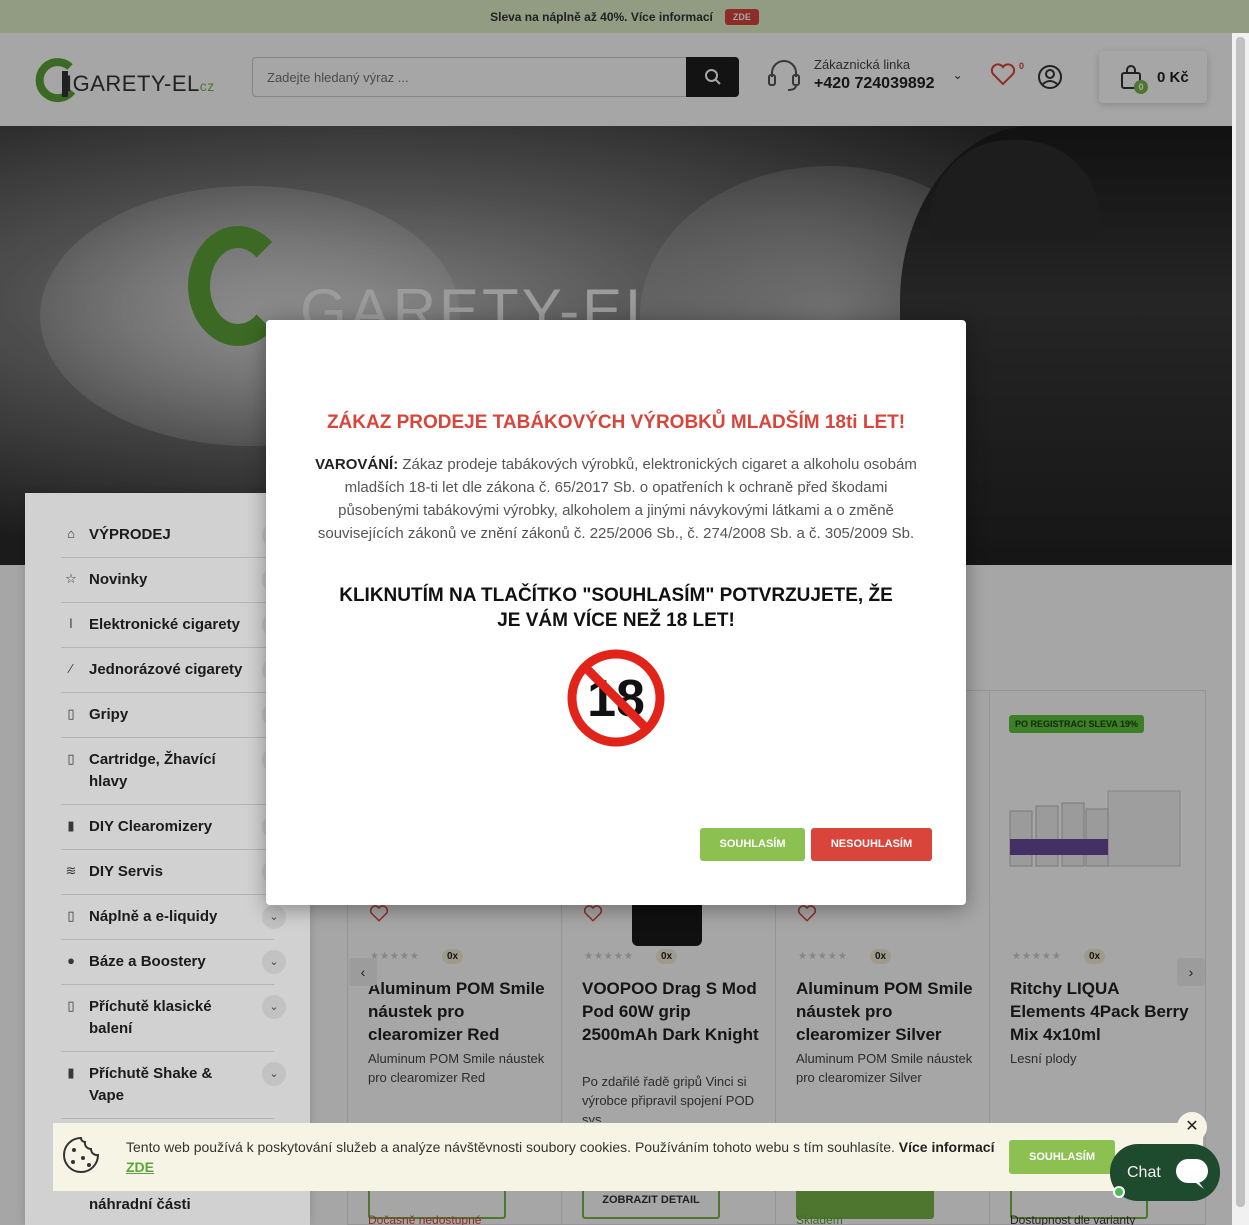  Describe the element at coordinates (71, 1072) in the screenshot. I see `shake-icon: ▮` at that location.